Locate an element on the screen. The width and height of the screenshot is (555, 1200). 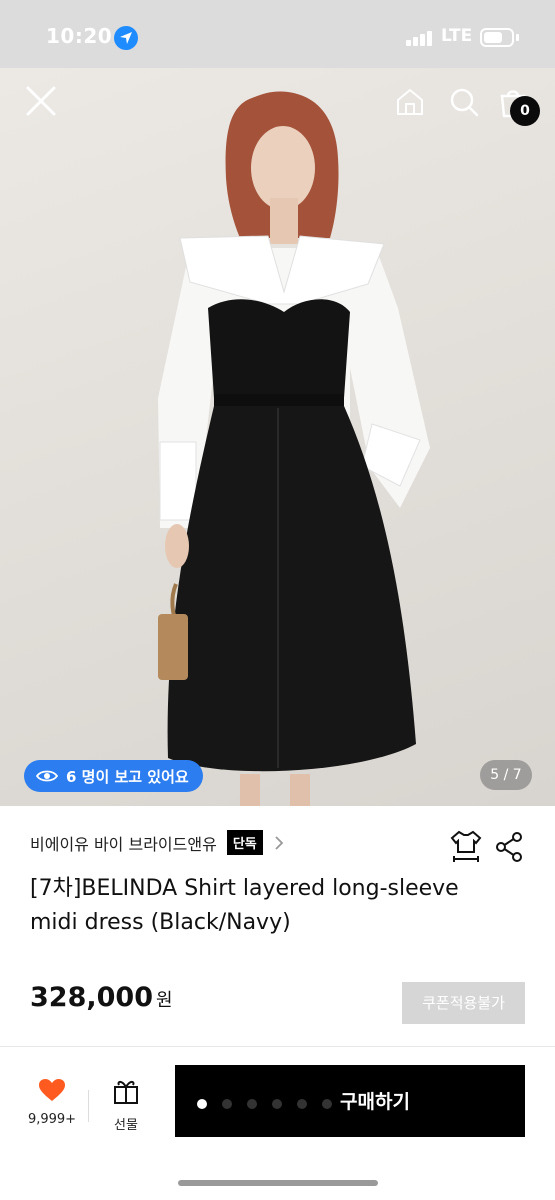
gift-button: 선물 is located at coordinates (126, 1105).